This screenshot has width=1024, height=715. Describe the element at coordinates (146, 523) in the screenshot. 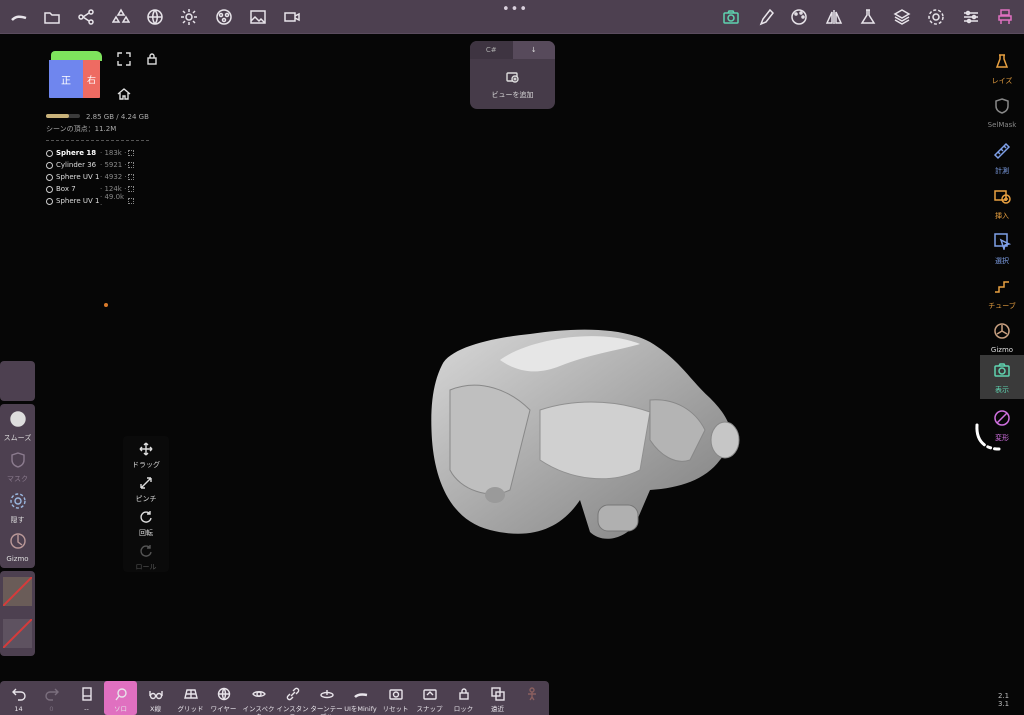

I see `rotate-gesture: 回転` at that location.